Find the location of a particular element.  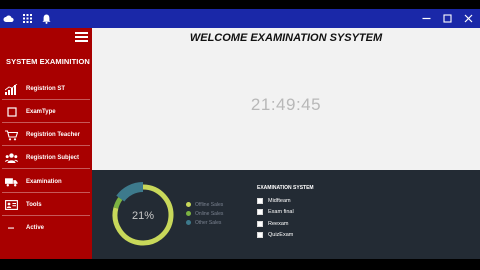

sidebar-item-label: Examination is located at coordinates (44, 182).